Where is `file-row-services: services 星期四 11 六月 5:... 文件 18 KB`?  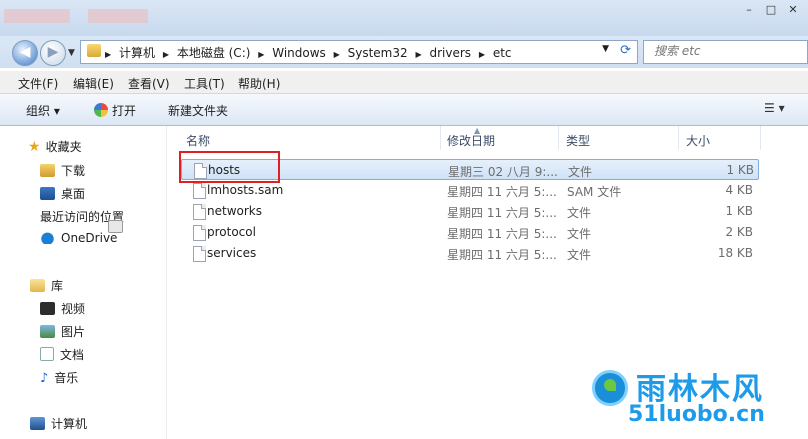 file-row-services: services 星期四 11 六月 5:... 文件 18 KB is located at coordinates (469, 253).